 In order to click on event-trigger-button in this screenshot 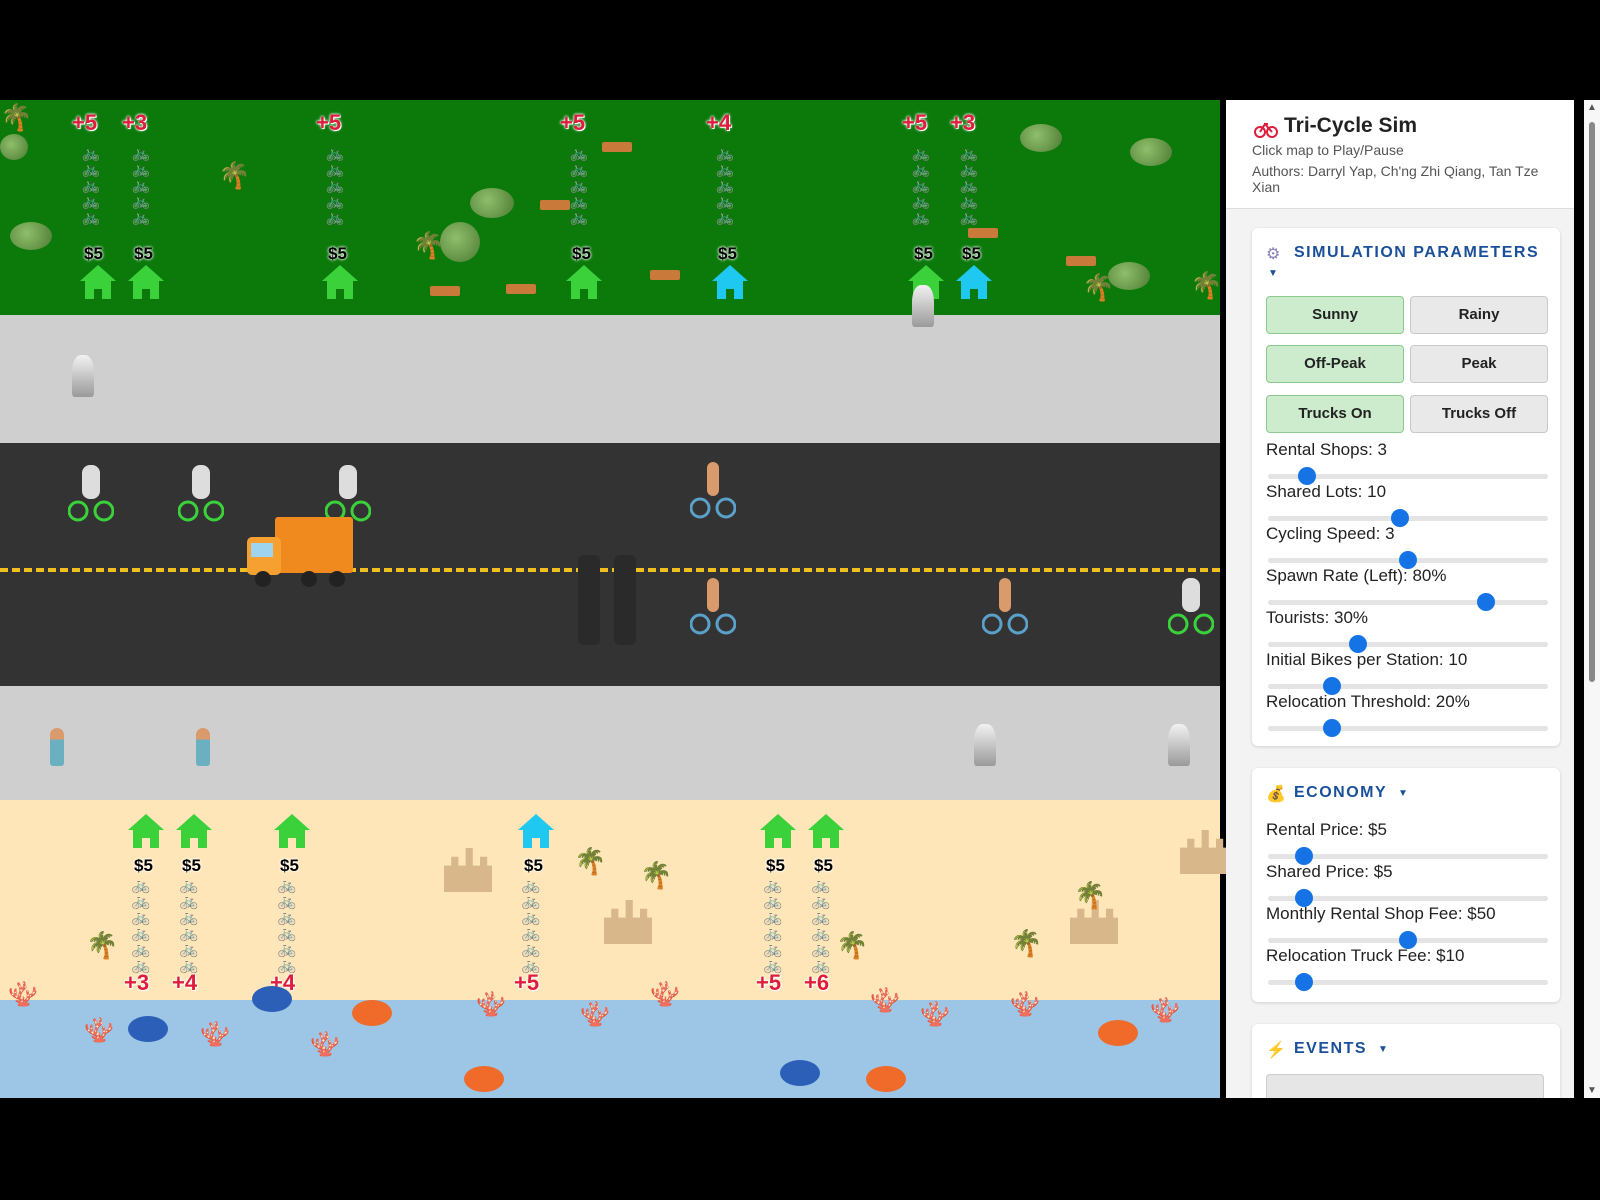, I will do `click(1405, 1086)`.